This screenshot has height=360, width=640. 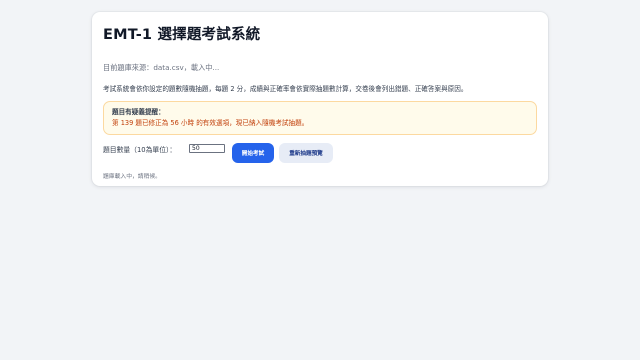 I want to click on exam-controls: 題目數量（10為單位）： 開始考試 重新抽題預覽, so click(x=320, y=153).